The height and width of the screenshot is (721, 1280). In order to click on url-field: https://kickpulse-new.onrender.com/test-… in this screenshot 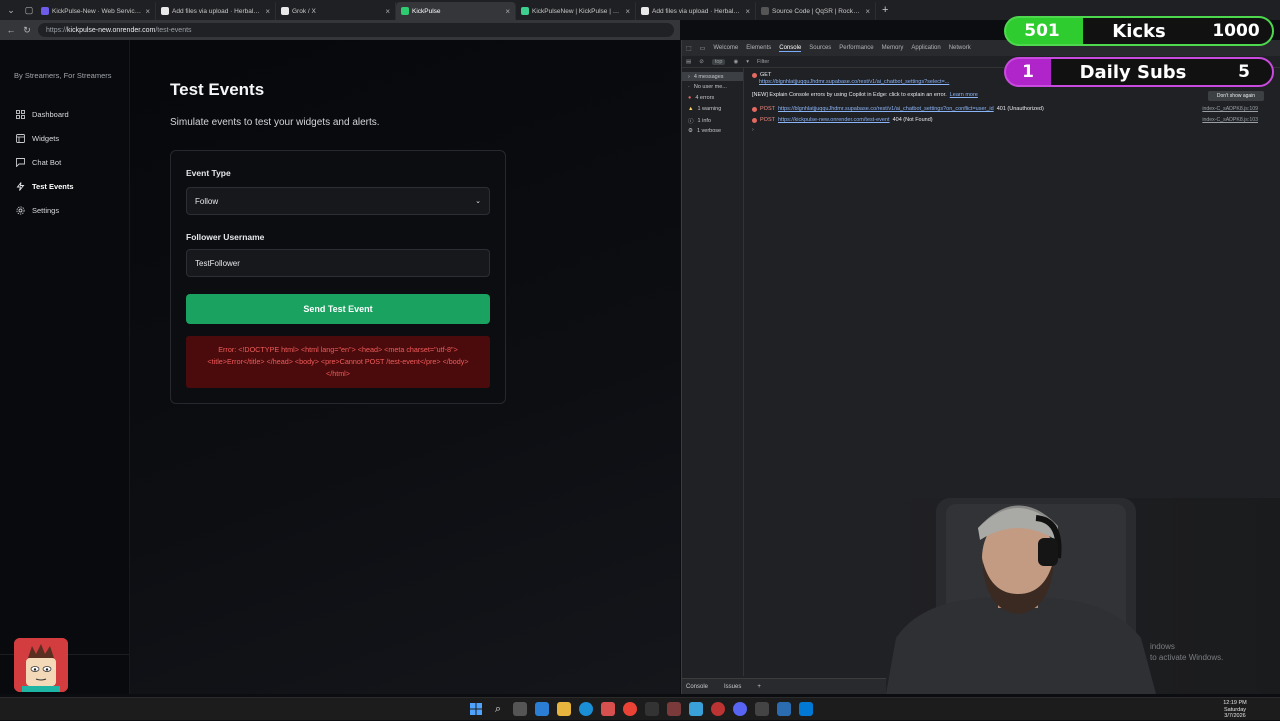, I will do `click(356, 30)`.